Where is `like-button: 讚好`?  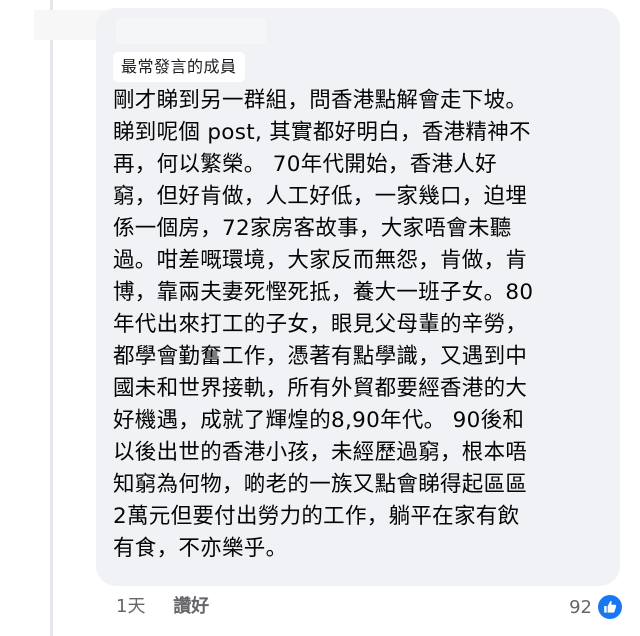 like-button: 讚好 is located at coordinates (191, 607).